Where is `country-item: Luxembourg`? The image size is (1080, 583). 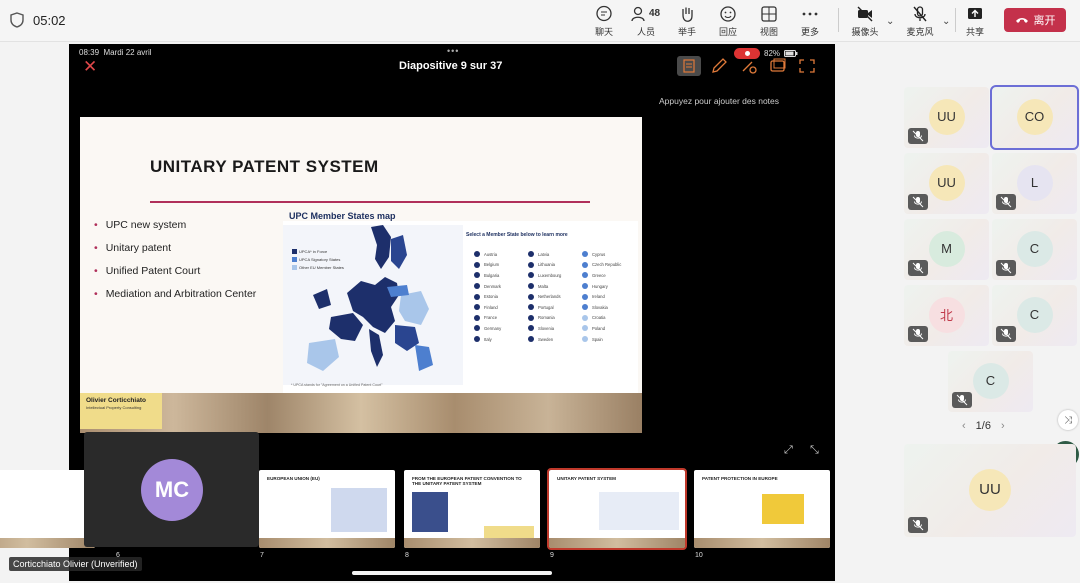
country-item: Luxembourg is located at coordinates (544, 275).